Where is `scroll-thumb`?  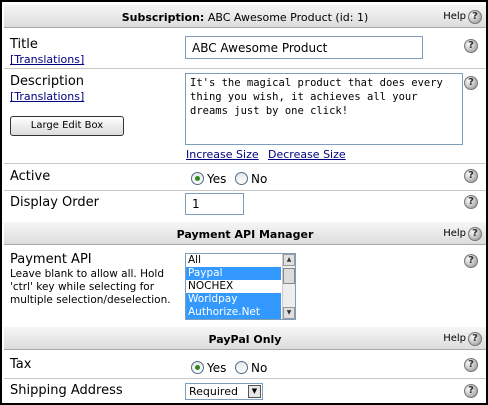 scroll-thumb is located at coordinates (289, 276).